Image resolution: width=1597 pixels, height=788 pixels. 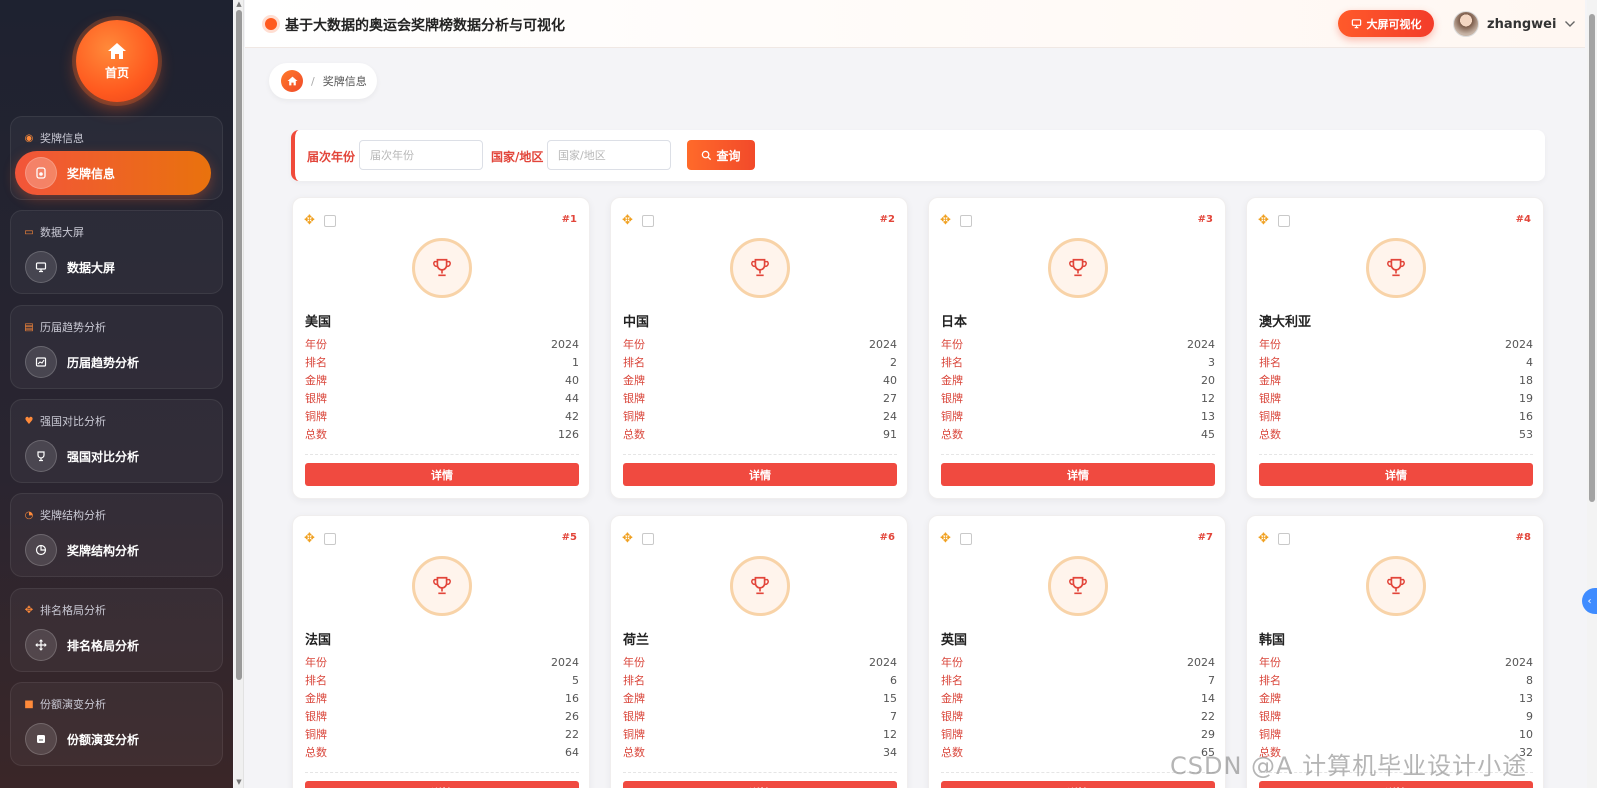 What do you see at coordinates (113, 267) in the screenshot?
I see `sidebar-item-data-screen: 数据大屏` at bounding box center [113, 267].